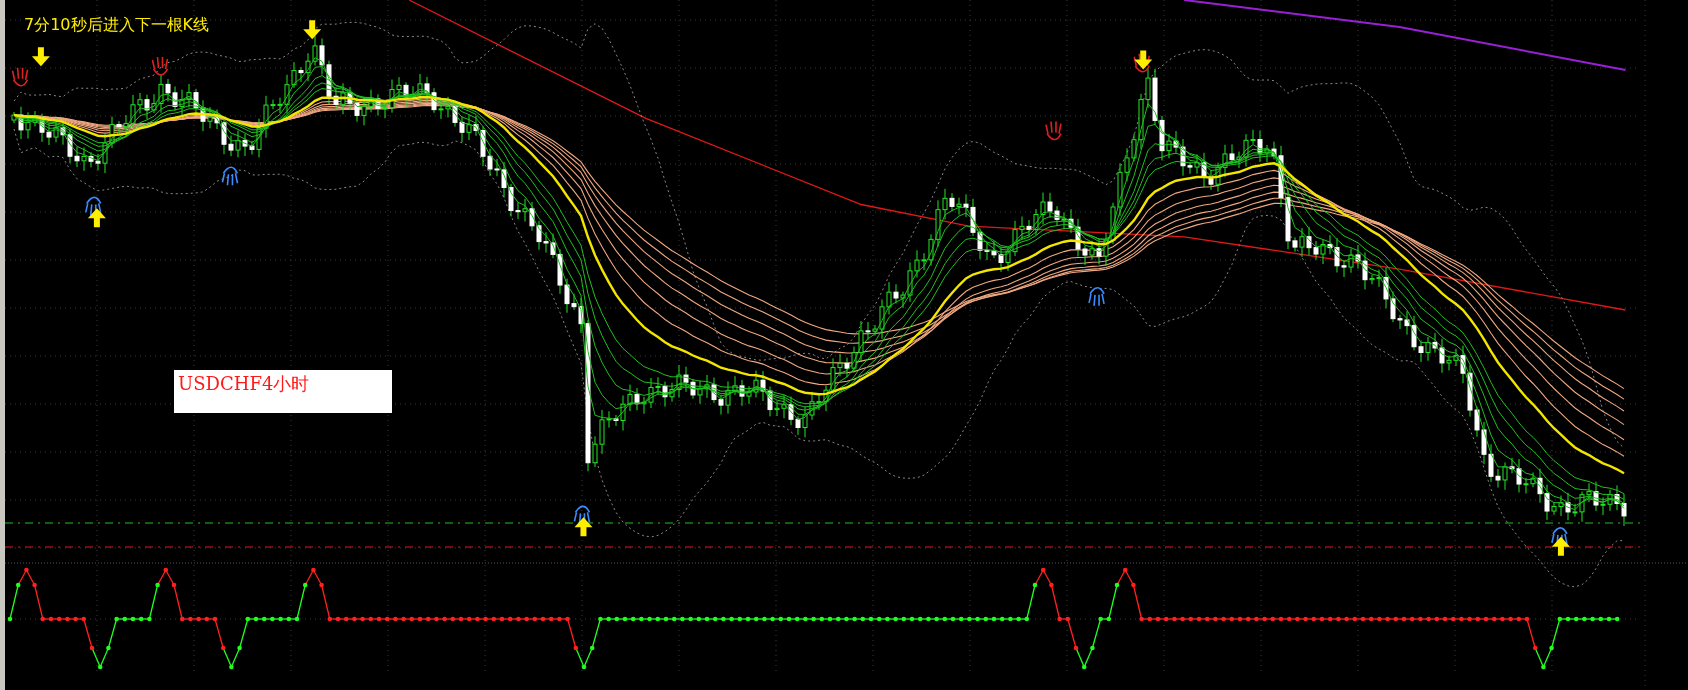  What do you see at coordinates (283, 391) in the screenshot?
I see `symbol-label: USDCHF4小时` at bounding box center [283, 391].